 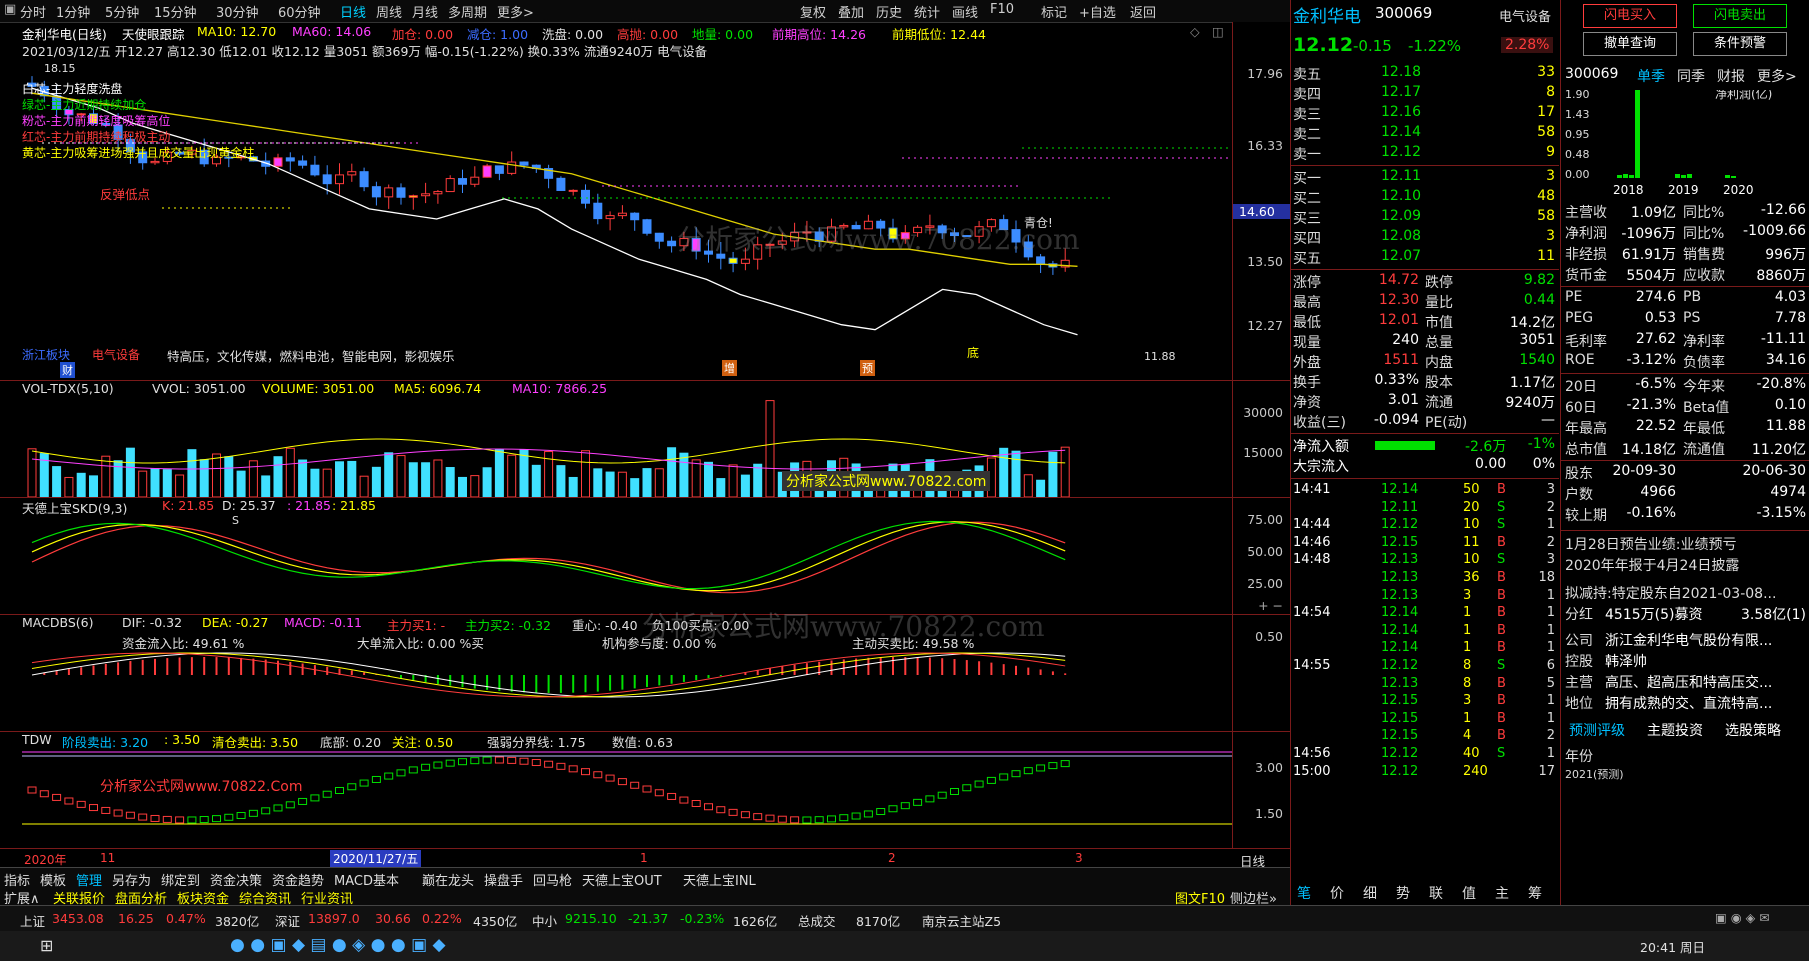 What do you see at coordinates (131, 879) in the screenshot?
I see `indicator-tab: 另存为` at bounding box center [131, 879].